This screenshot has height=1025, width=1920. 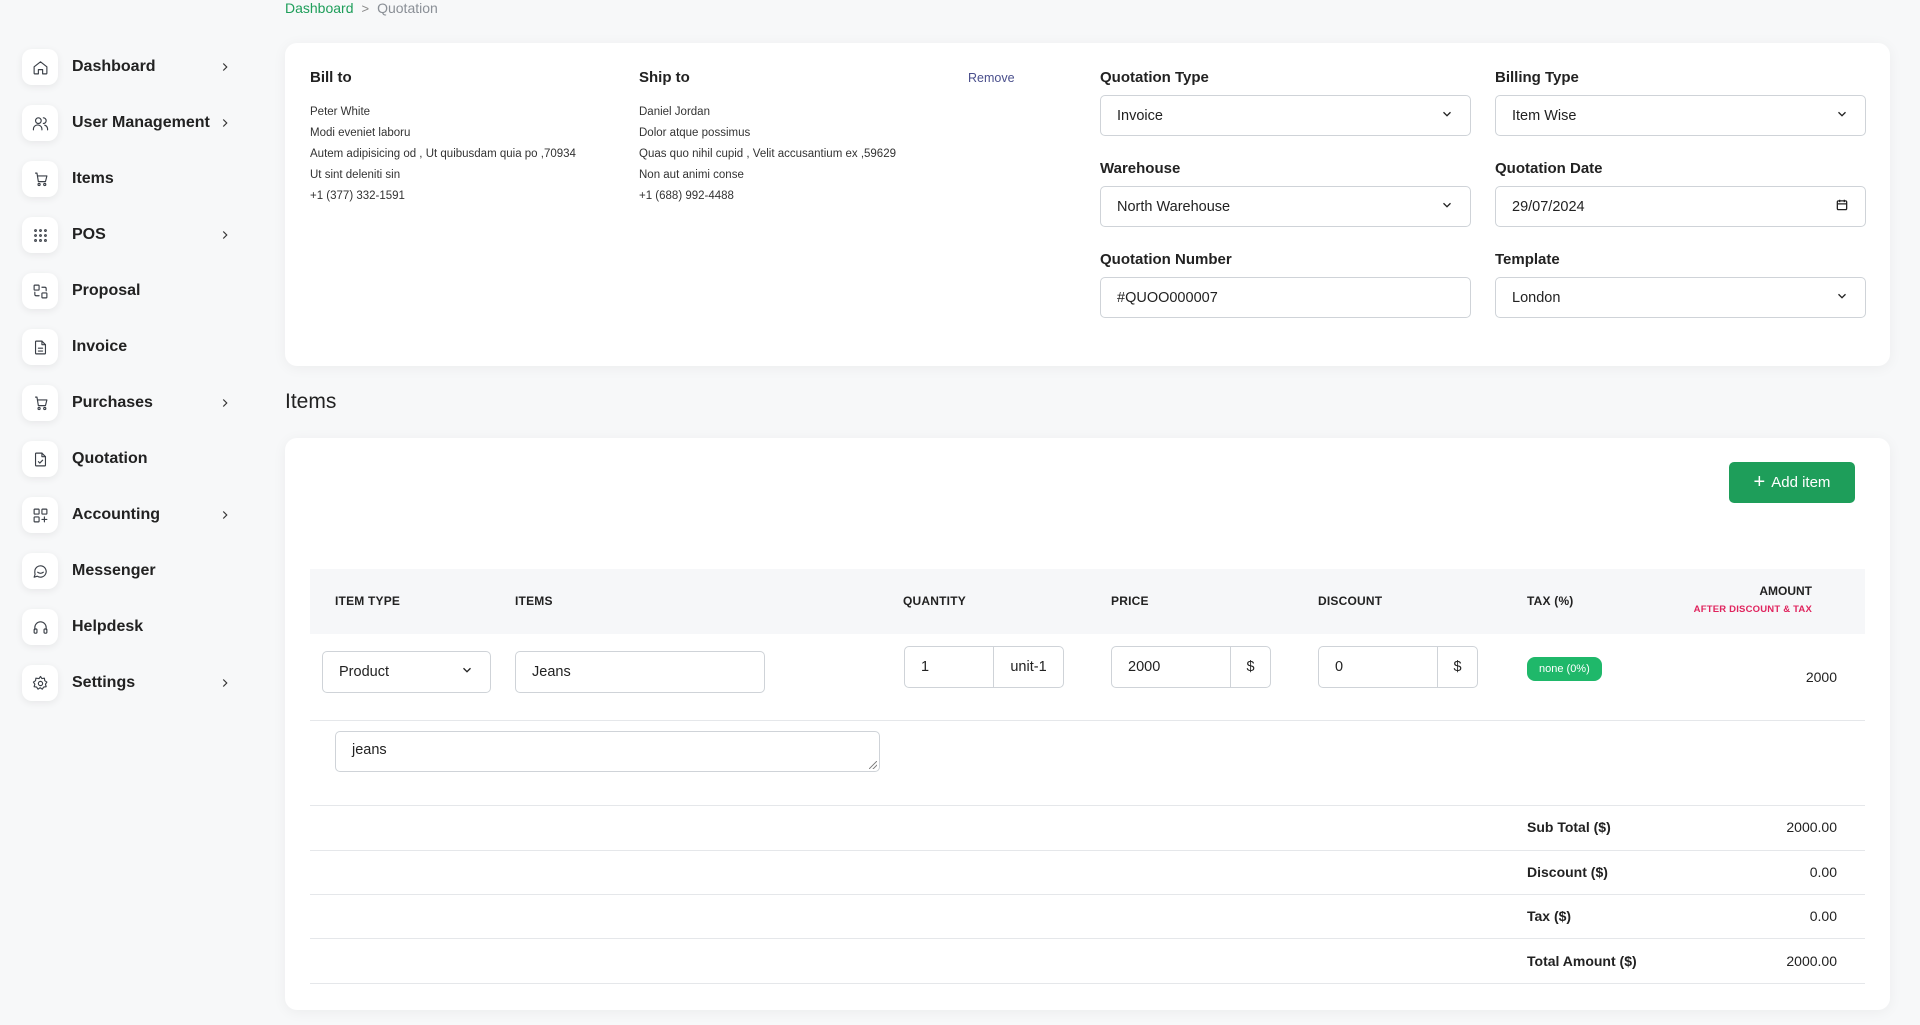 I want to click on sidebar-item-pos: POS, so click(x=127, y=235).